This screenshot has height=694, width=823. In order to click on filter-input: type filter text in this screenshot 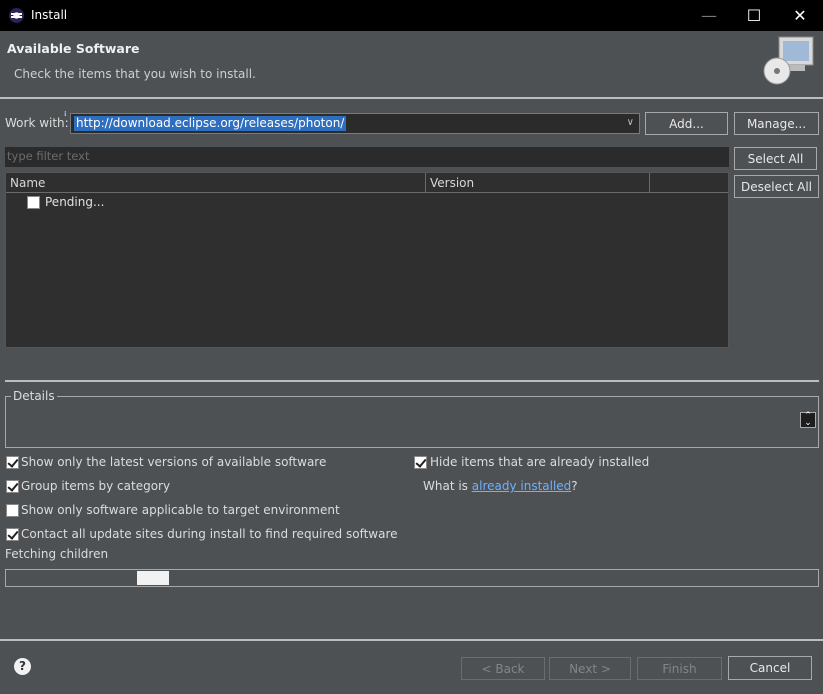, I will do `click(367, 157)`.